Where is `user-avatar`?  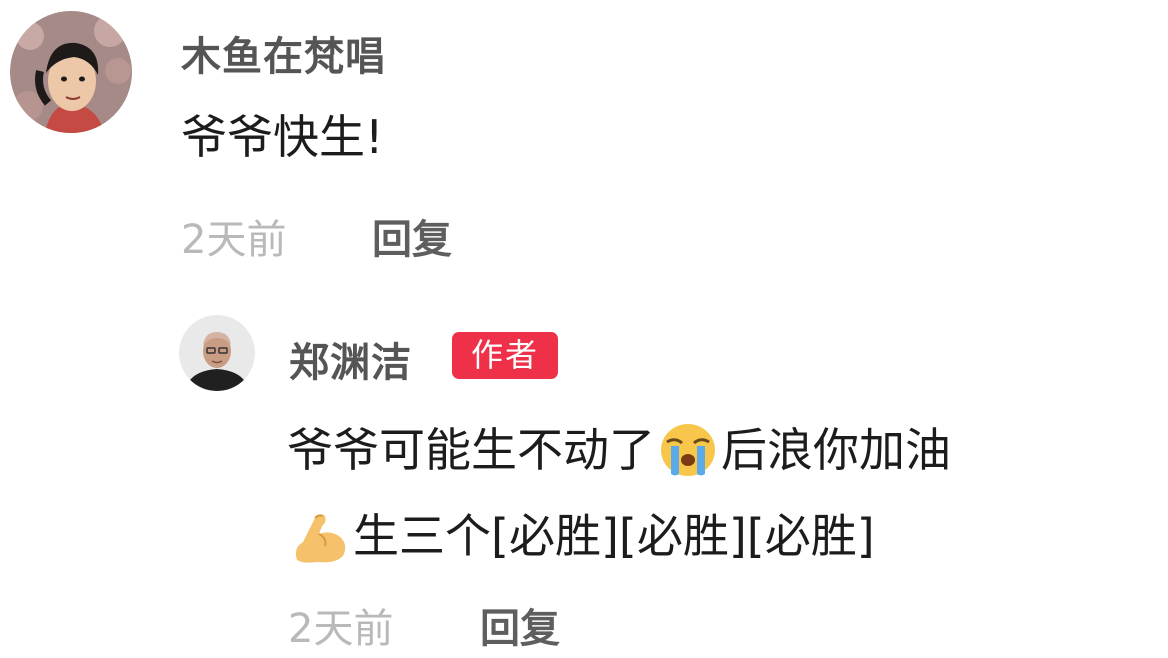
user-avatar is located at coordinates (71, 72).